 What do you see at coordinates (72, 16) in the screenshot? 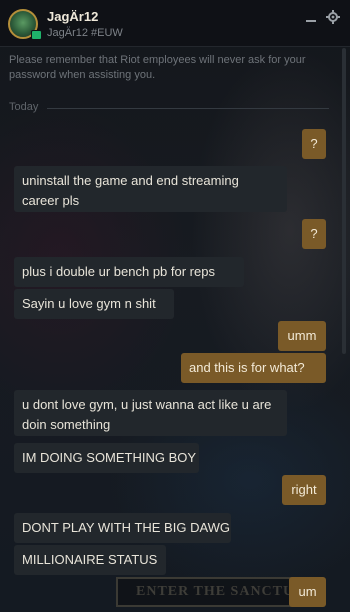
I see `contact-name: JagÄr12` at bounding box center [72, 16].